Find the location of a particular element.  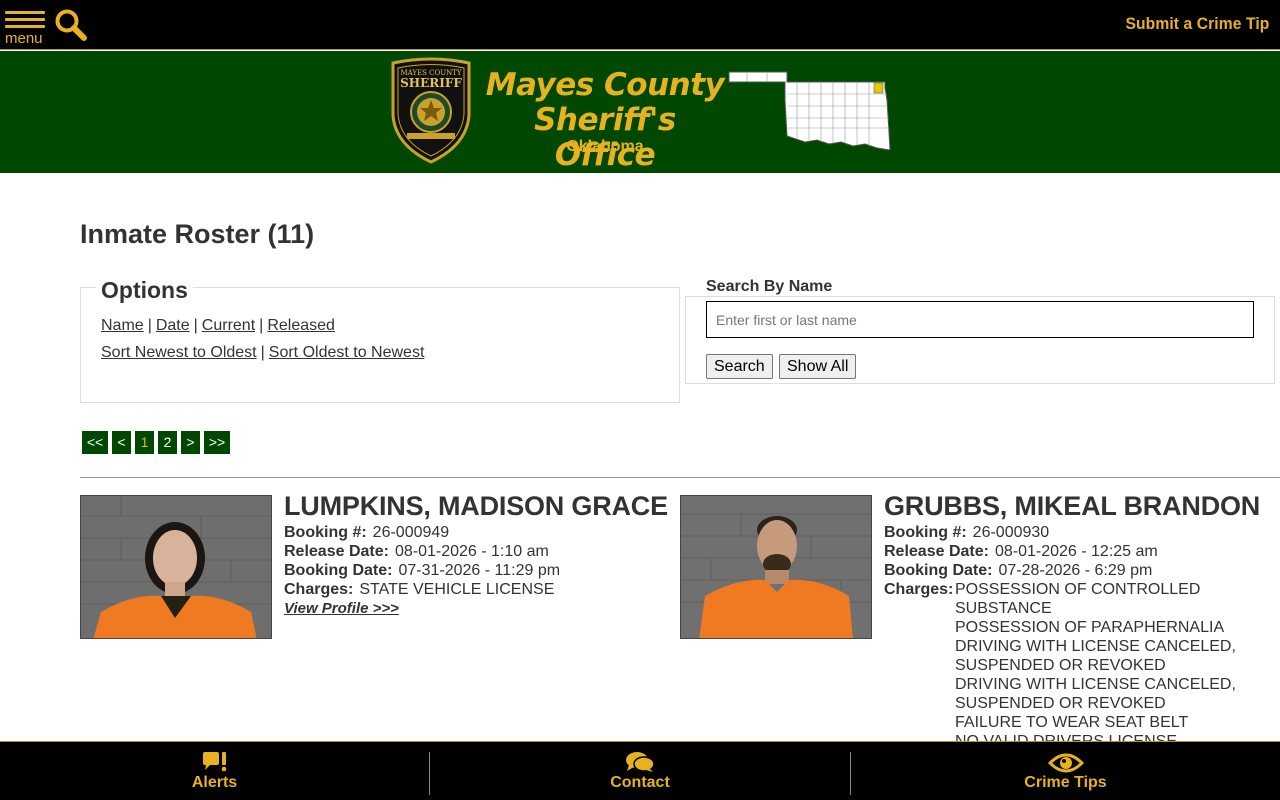

next-page-button: > is located at coordinates (190, 442).